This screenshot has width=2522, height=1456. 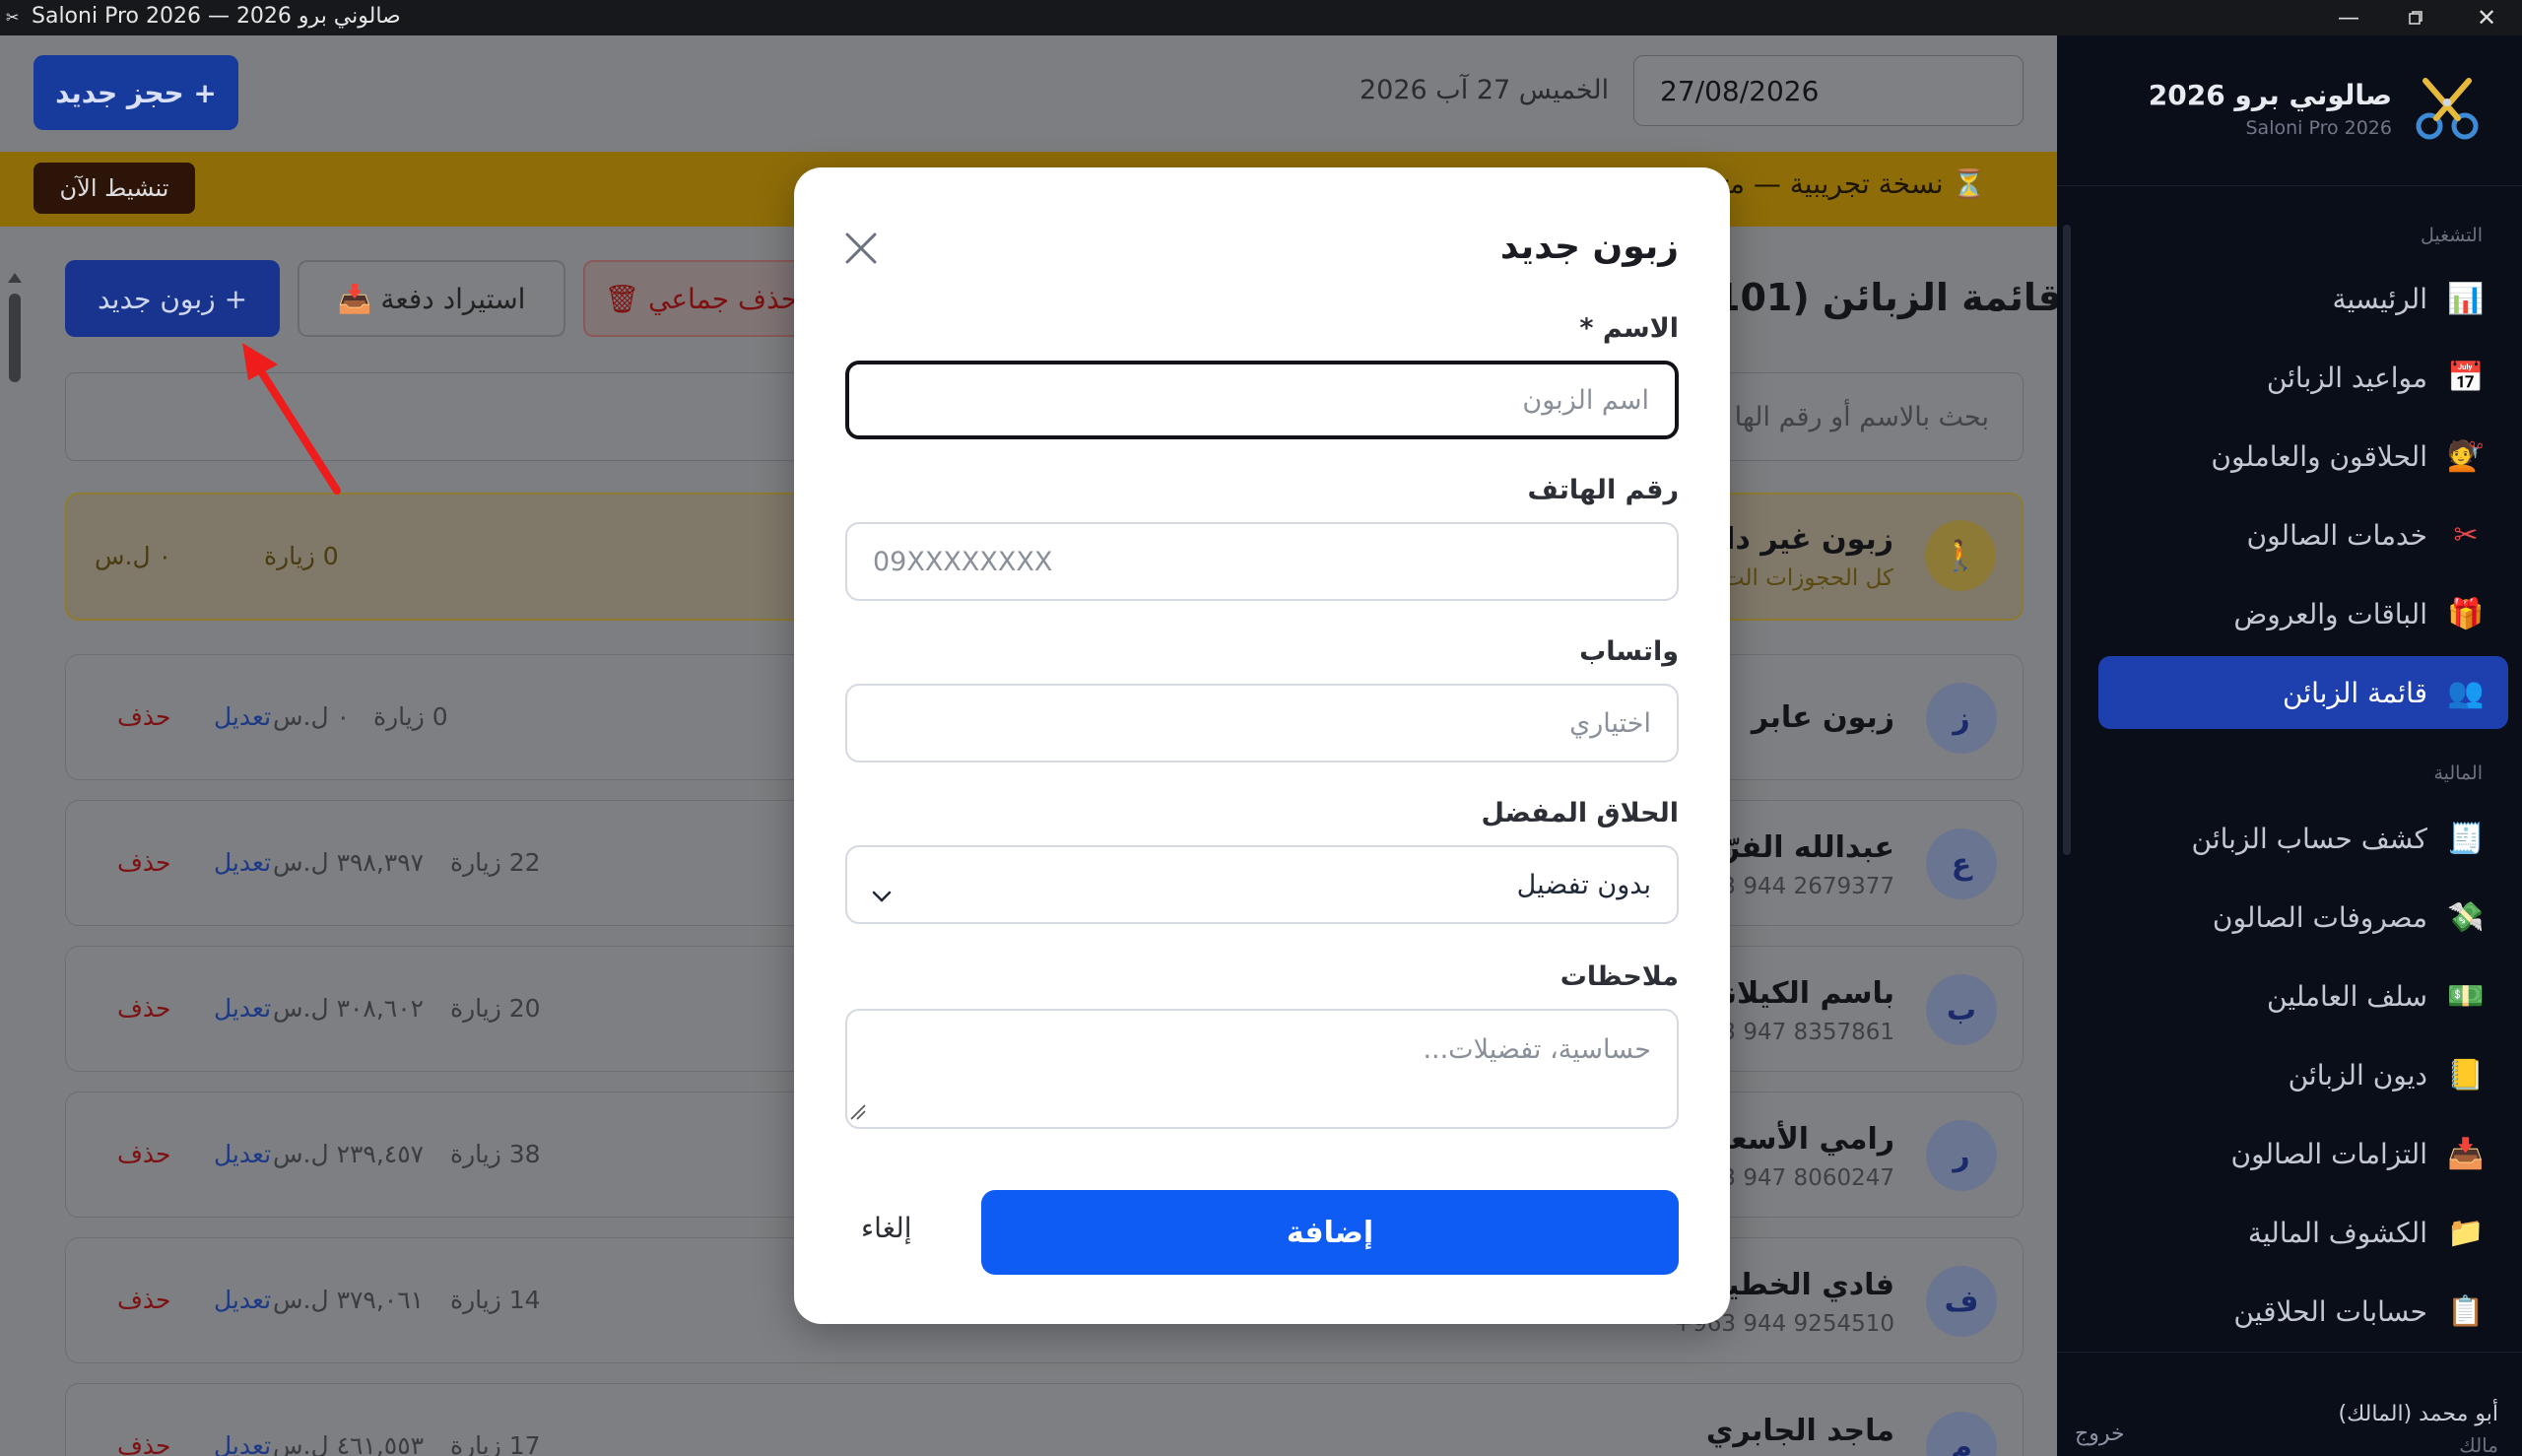 I want to click on sidebar-item-barber-accounts: 📋 حسابات الحلاقين, so click(x=2303, y=1311).